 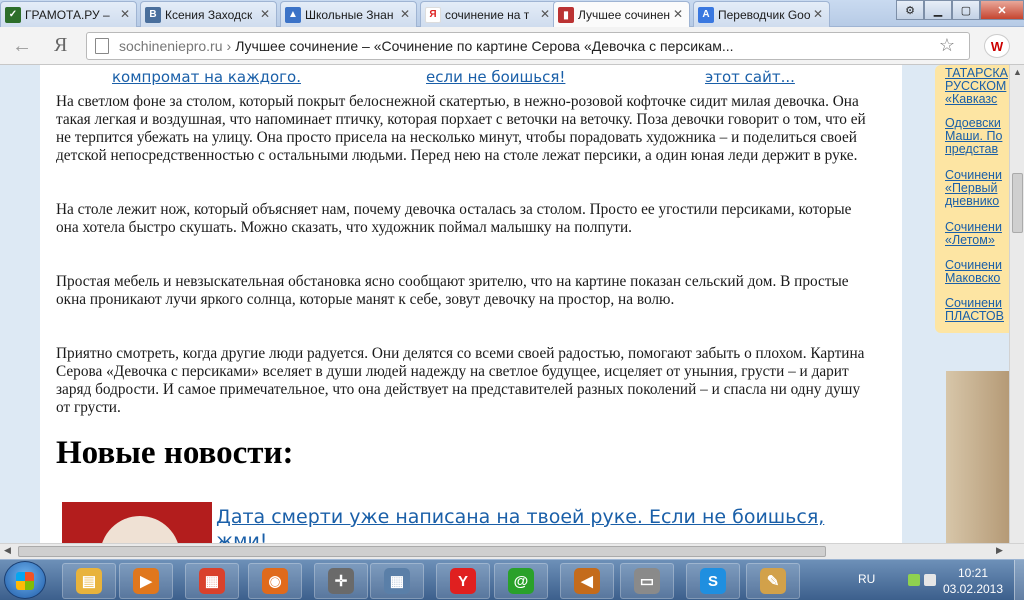 I want to click on volume-icon: ◀, so click(x=587, y=581).